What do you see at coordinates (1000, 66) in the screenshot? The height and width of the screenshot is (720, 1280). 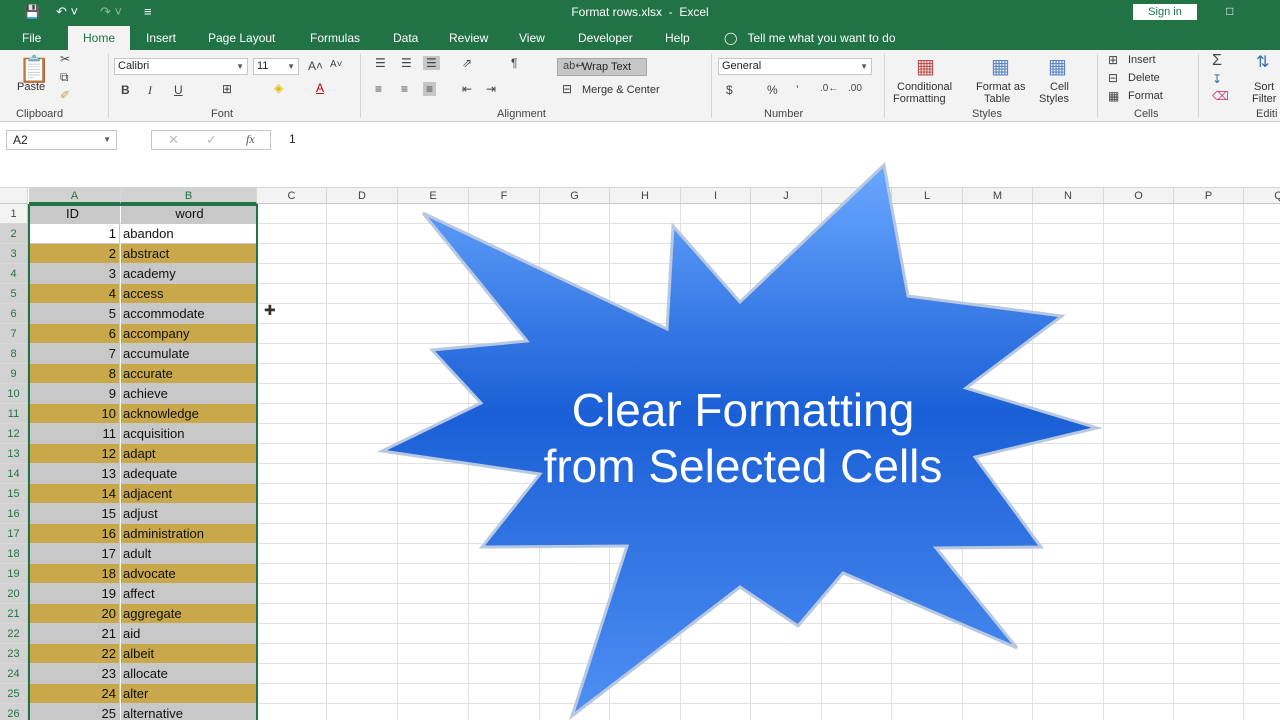 I see `format-as-table-icon: ▦` at bounding box center [1000, 66].